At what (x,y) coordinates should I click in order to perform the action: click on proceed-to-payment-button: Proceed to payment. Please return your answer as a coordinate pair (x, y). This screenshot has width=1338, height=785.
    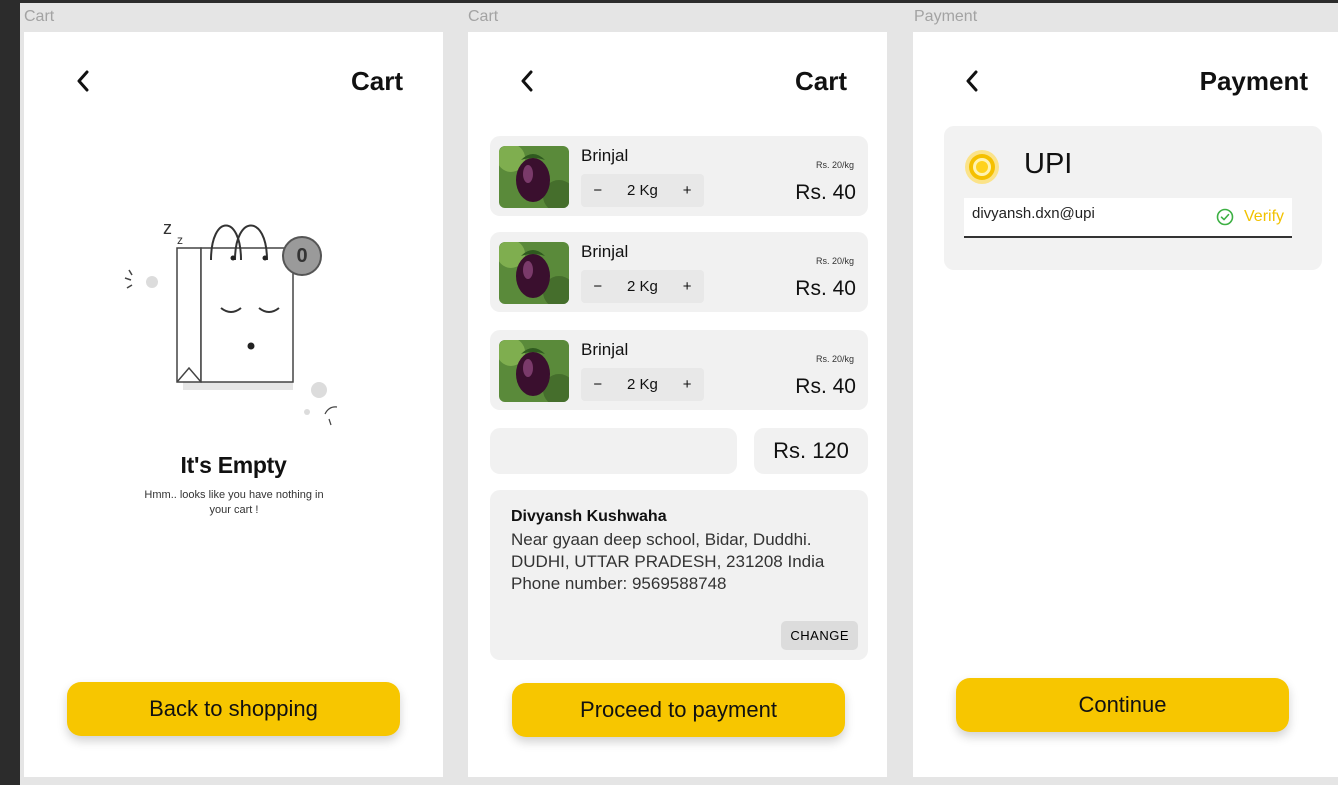
    Looking at the image, I should click on (678, 710).